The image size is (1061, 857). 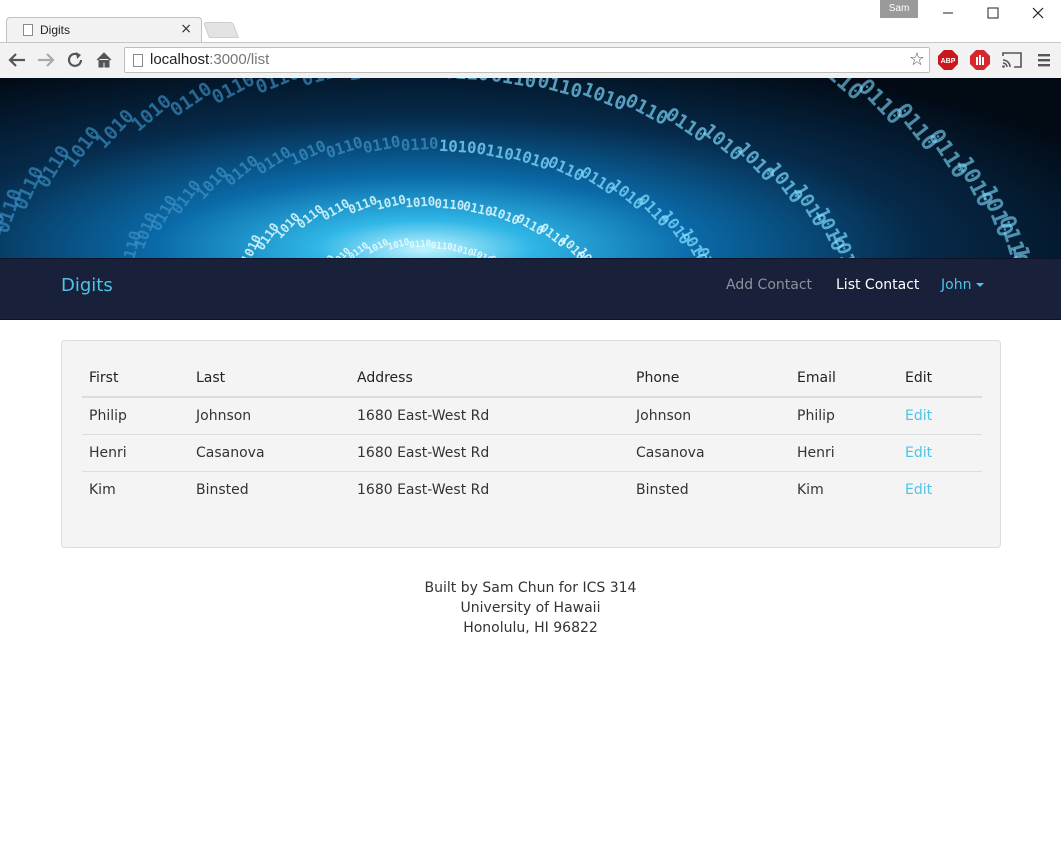 What do you see at coordinates (877, 285) in the screenshot?
I see `nav-list-contact: List Contact` at bounding box center [877, 285].